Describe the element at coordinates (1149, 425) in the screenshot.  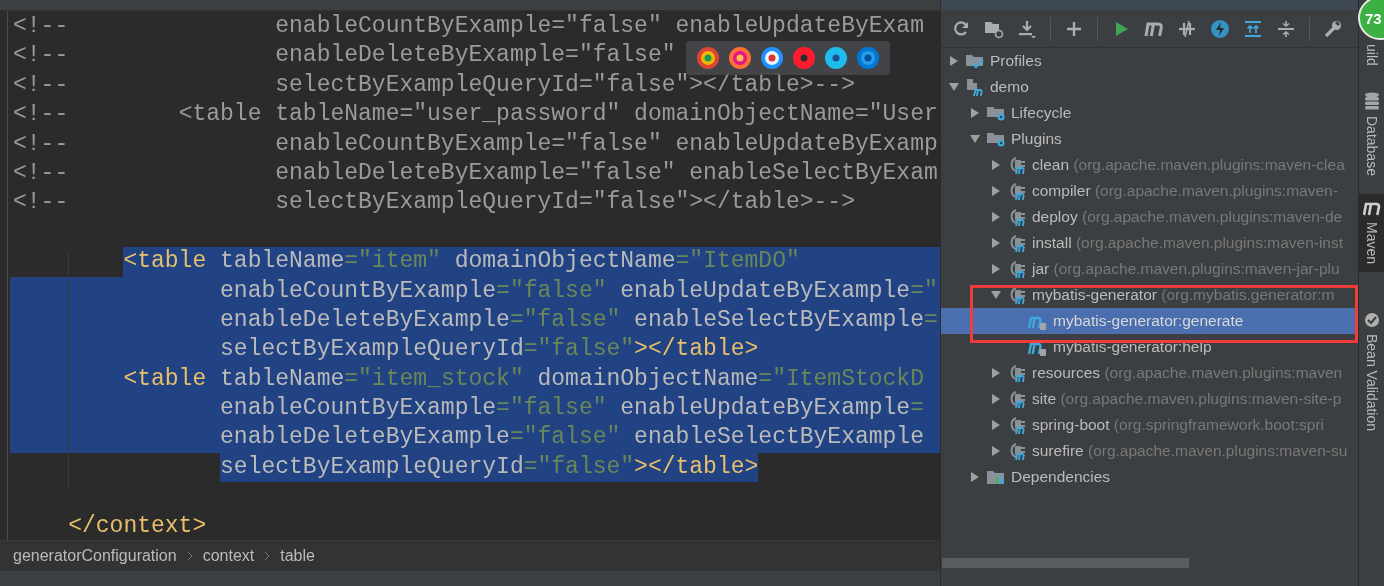
I see `tree-item: spring-boot (org.springframework.boot:spri` at that location.